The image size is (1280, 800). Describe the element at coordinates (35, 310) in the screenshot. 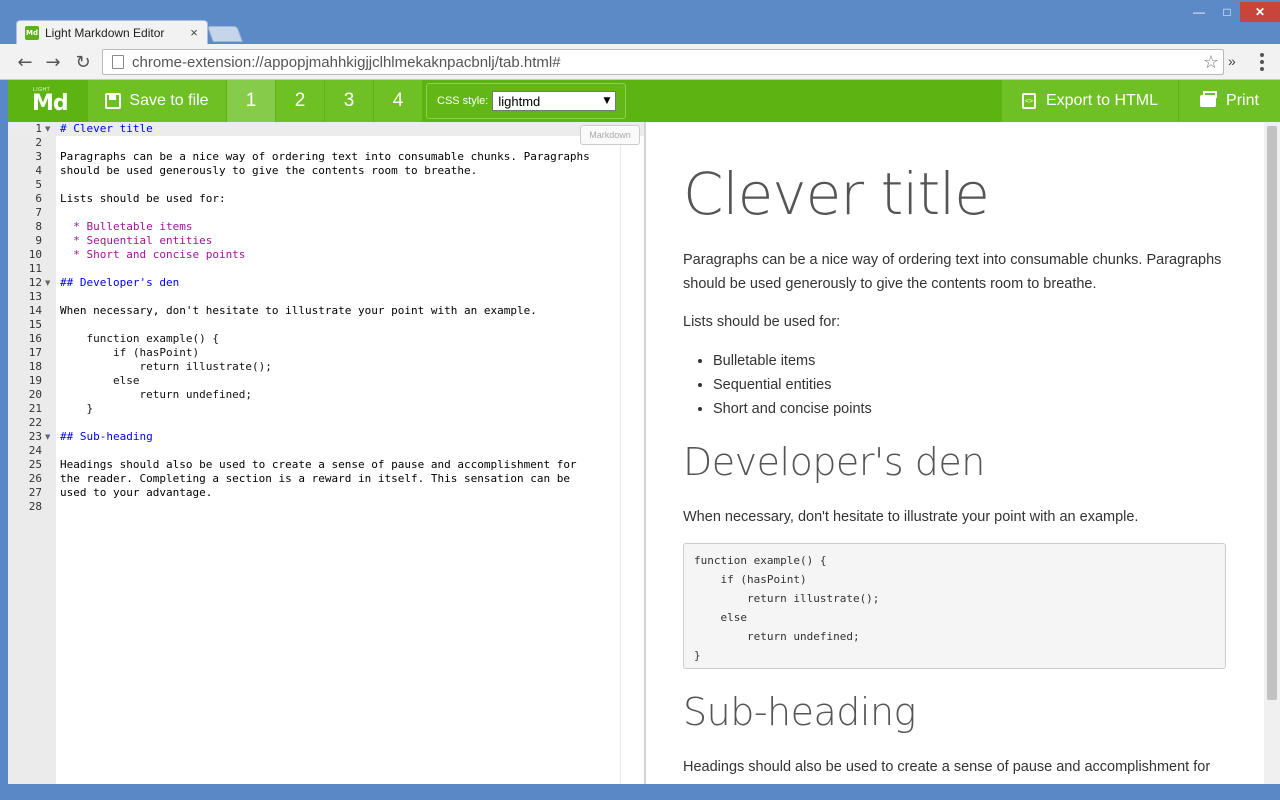

I see `line-number: 14` at that location.